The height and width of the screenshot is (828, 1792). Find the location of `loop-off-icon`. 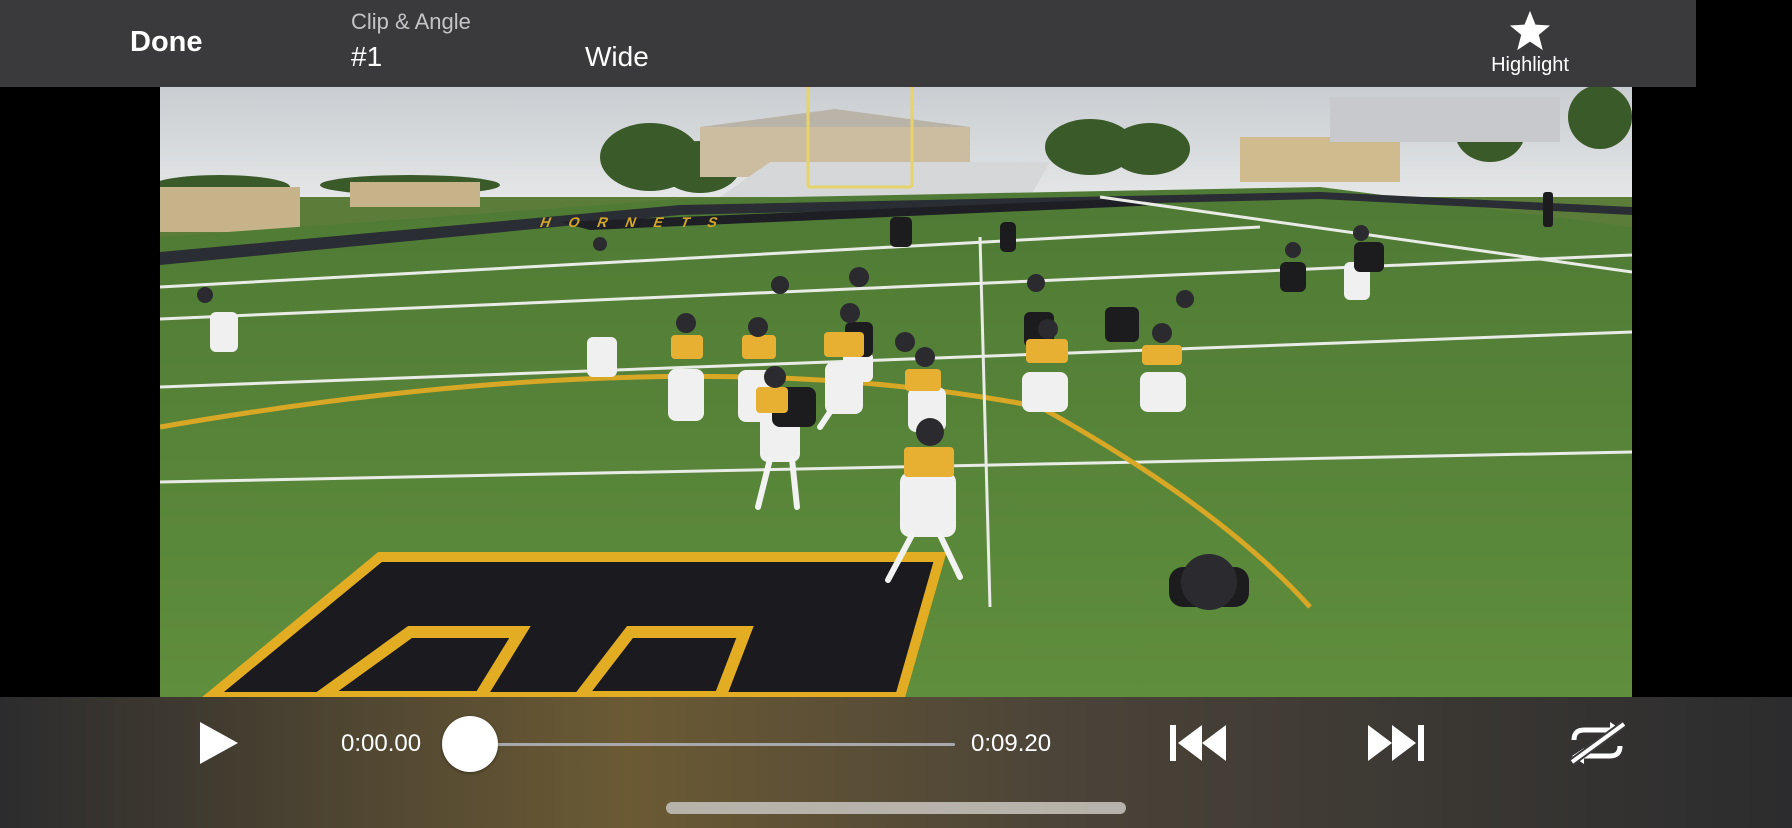

loop-off-icon is located at coordinates (1598, 743).